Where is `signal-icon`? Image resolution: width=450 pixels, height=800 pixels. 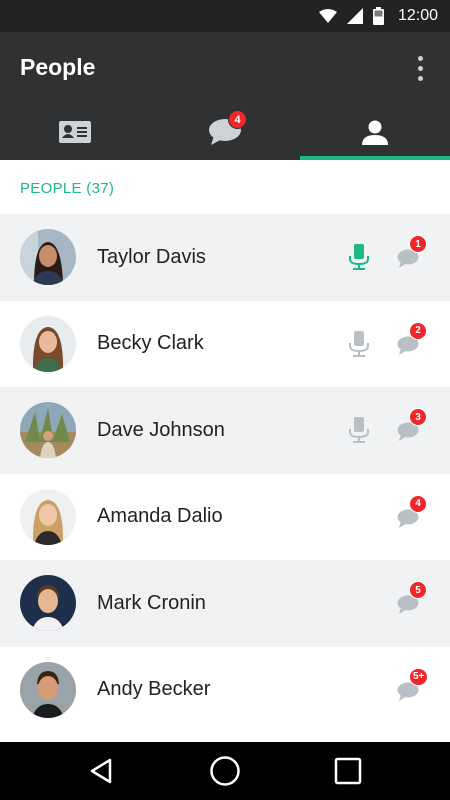 signal-icon is located at coordinates (354, 16).